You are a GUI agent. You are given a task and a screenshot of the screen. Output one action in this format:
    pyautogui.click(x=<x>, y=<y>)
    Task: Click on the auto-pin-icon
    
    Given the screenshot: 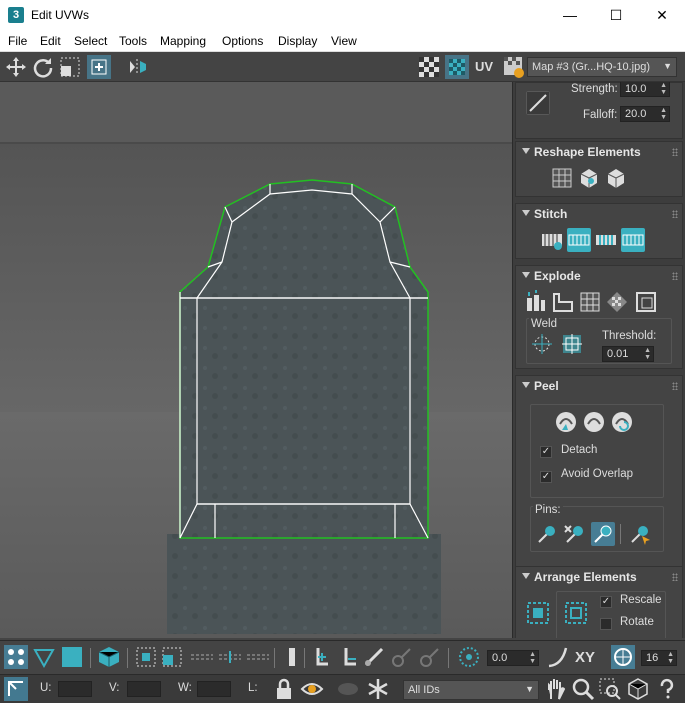 What is the action you would take?
    pyautogui.click(x=603, y=534)
    